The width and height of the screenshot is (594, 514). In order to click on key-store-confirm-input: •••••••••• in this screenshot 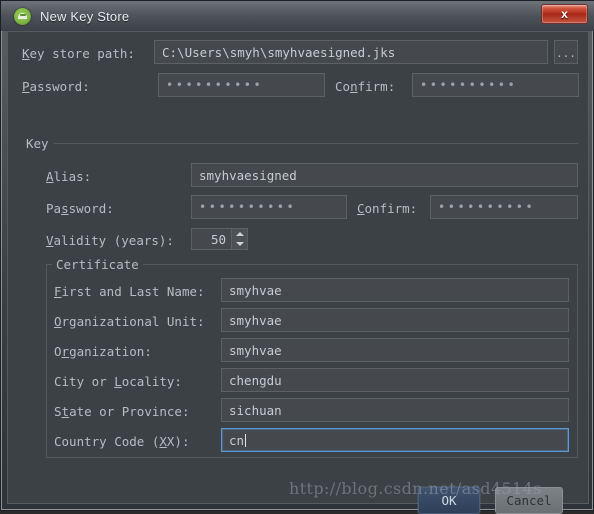, I will do `click(495, 85)`.